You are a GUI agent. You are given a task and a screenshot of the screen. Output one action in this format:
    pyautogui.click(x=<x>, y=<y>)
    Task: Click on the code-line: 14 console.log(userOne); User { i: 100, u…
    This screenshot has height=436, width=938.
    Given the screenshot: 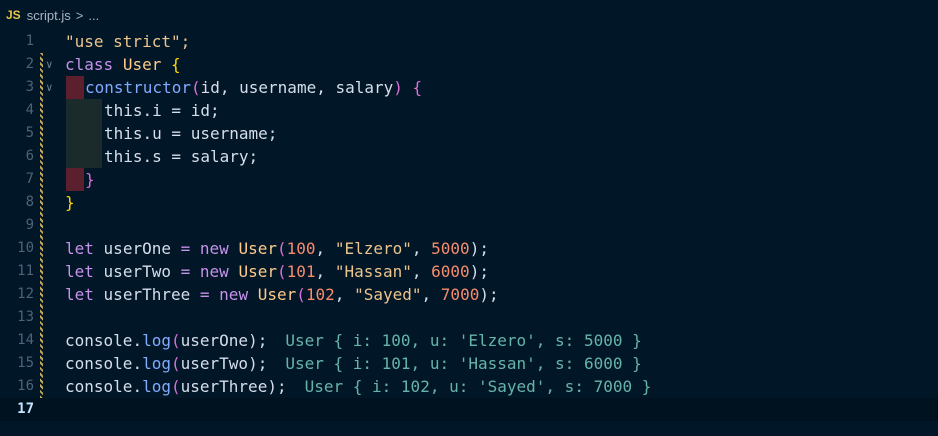 What is the action you would take?
    pyautogui.click(x=469, y=340)
    